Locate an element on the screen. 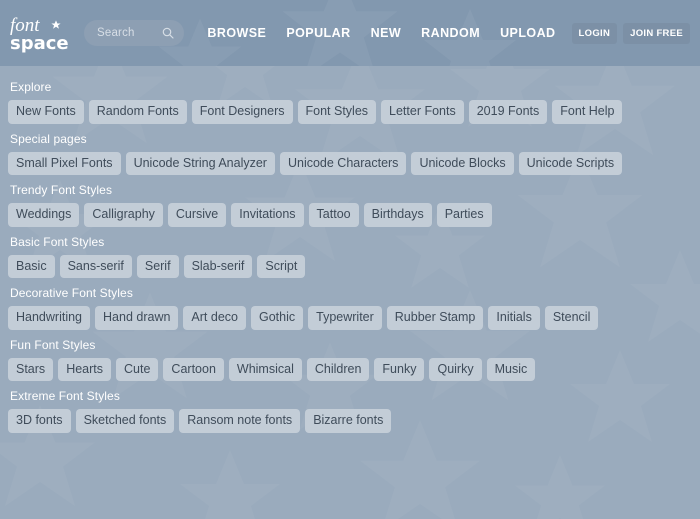  tag-letter-fonts: Letter Fonts is located at coordinates (422, 112).